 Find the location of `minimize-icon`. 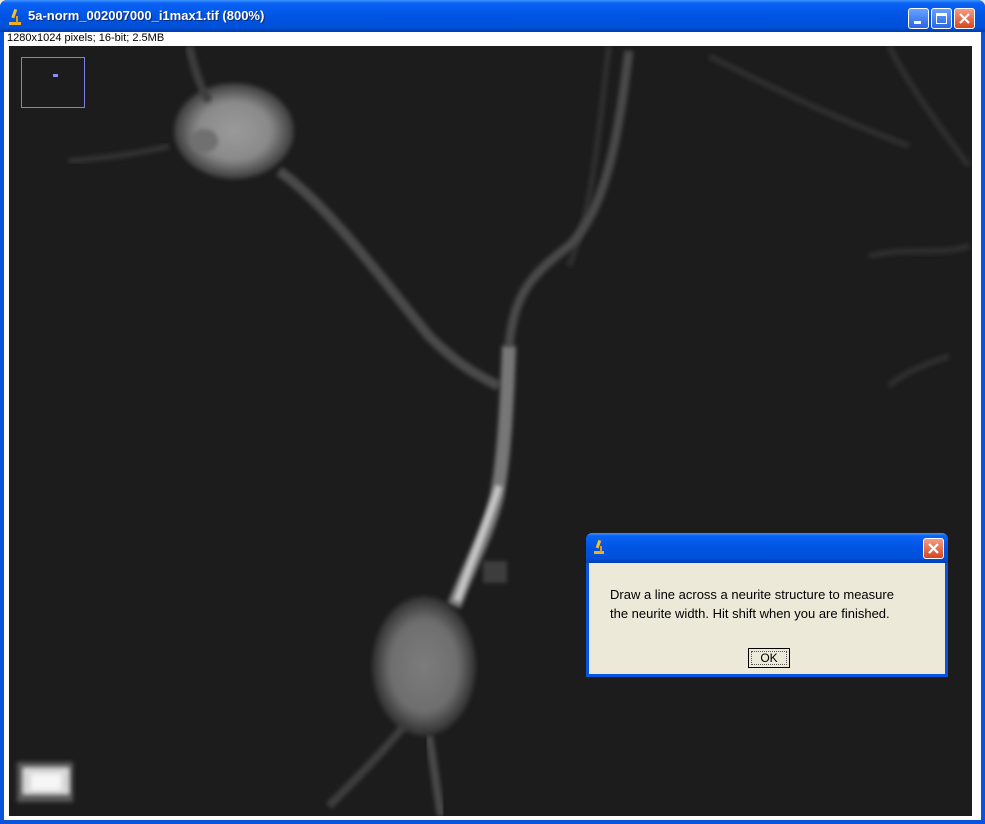

minimize-icon is located at coordinates (917, 22).